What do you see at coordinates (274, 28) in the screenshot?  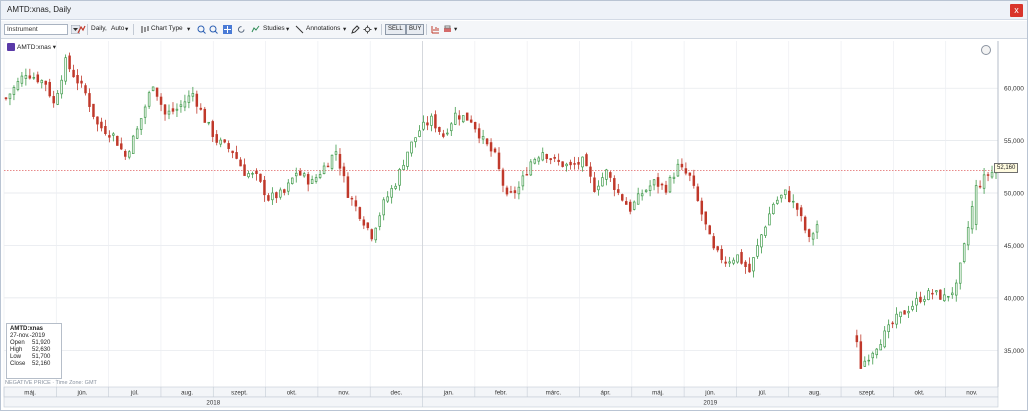 I see `studies-dropdown: Studies` at bounding box center [274, 28].